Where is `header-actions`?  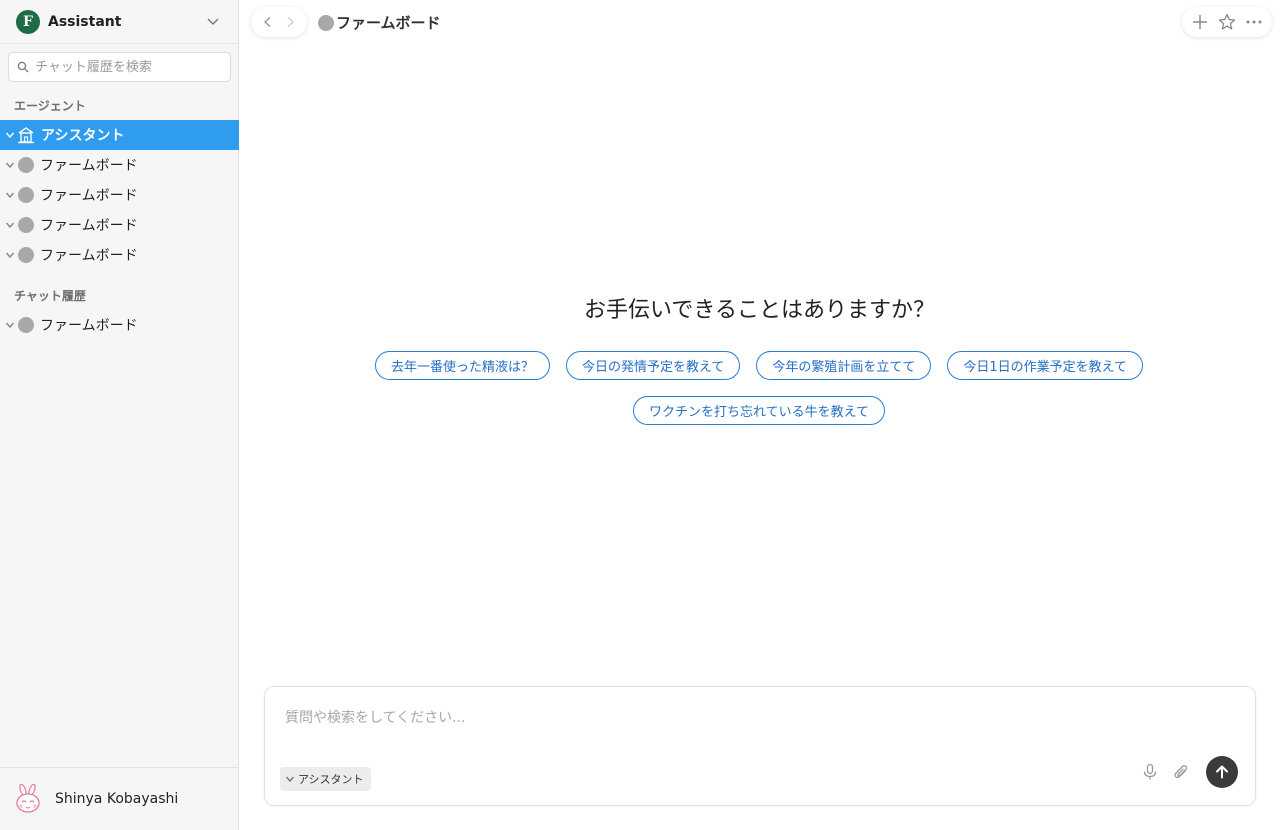
header-actions is located at coordinates (1227, 22).